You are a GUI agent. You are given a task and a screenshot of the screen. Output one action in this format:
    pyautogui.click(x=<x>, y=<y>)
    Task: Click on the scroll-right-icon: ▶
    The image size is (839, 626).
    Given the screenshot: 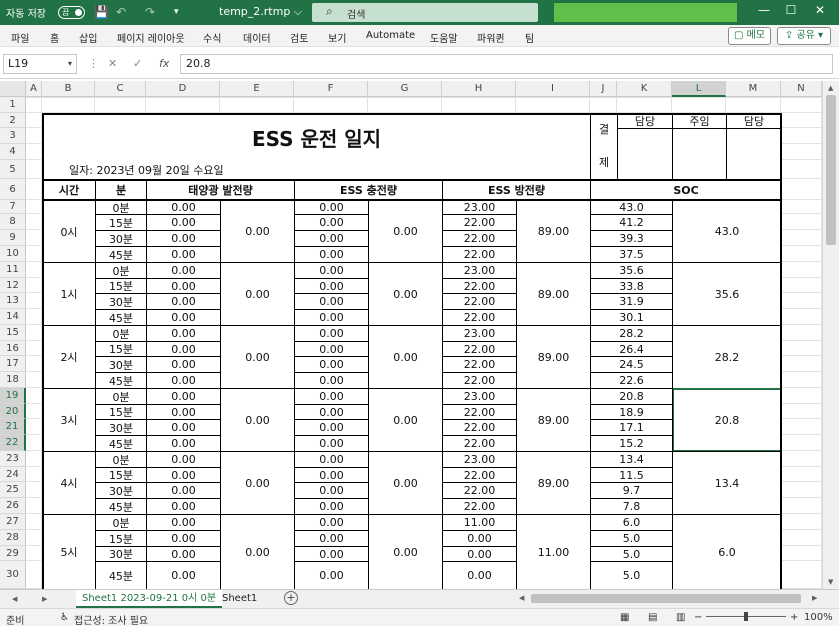 What is the action you would take?
    pyautogui.click(x=814, y=598)
    